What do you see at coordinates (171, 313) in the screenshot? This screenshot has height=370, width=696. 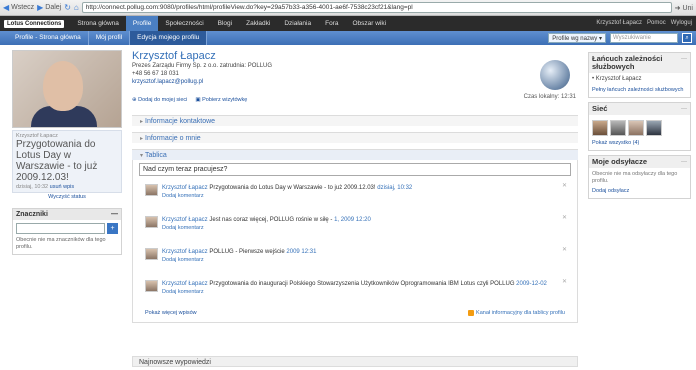 I see `show-more-posts-link: Pokaż więcej wpisów` at bounding box center [171, 313].